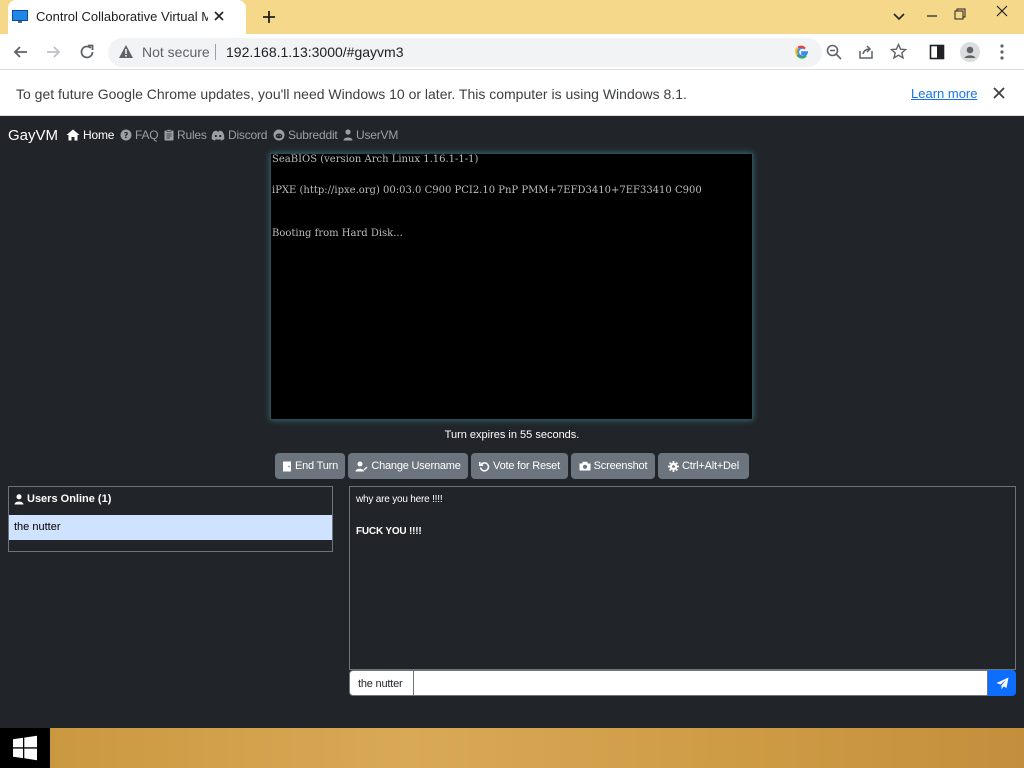 The height and width of the screenshot is (768, 1024). Describe the element at coordinates (970, 52) in the screenshot. I see `profile-avatar-icon` at that location.